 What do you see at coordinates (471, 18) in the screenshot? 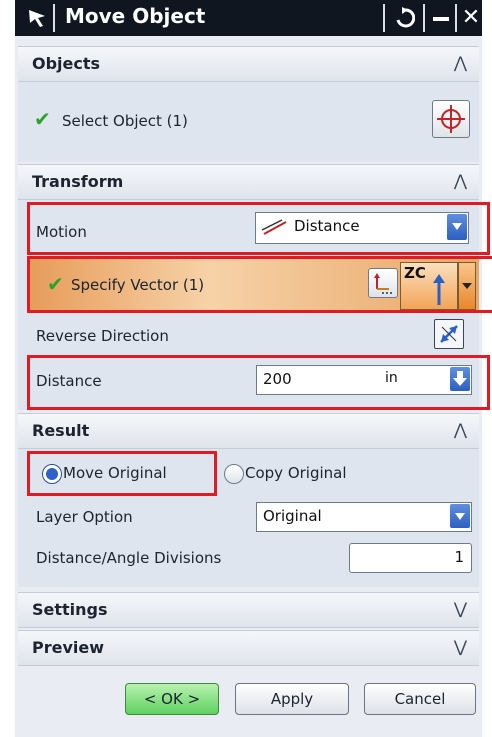
I see `close-icon: ✕` at bounding box center [471, 18].